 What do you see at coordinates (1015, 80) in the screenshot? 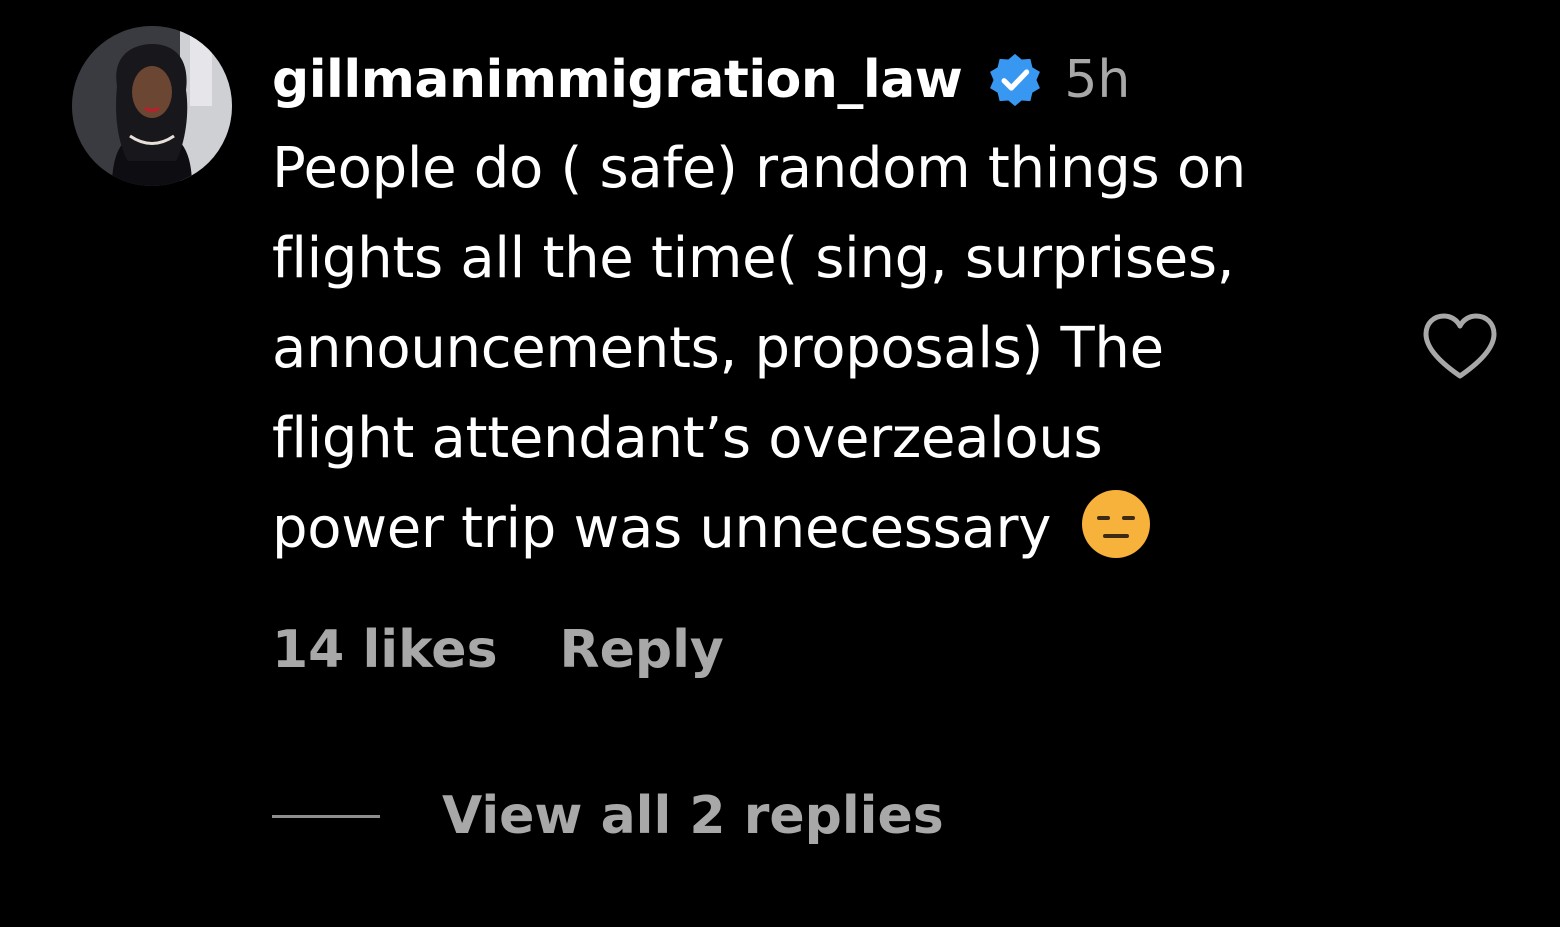
I see `verified-badge-icon` at bounding box center [1015, 80].